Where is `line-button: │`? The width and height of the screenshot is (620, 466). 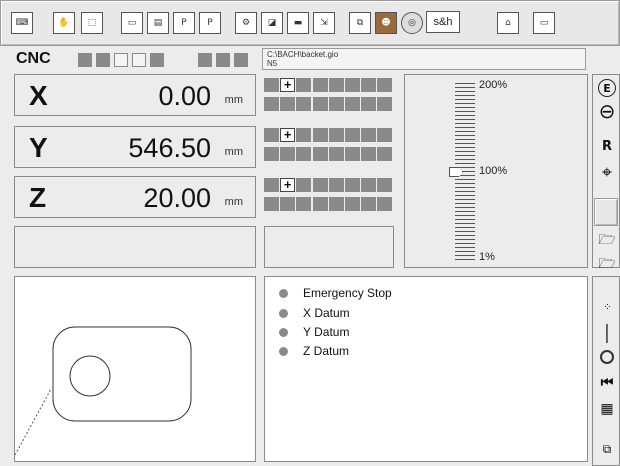
line-button: │ is located at coordinates (607, 333).